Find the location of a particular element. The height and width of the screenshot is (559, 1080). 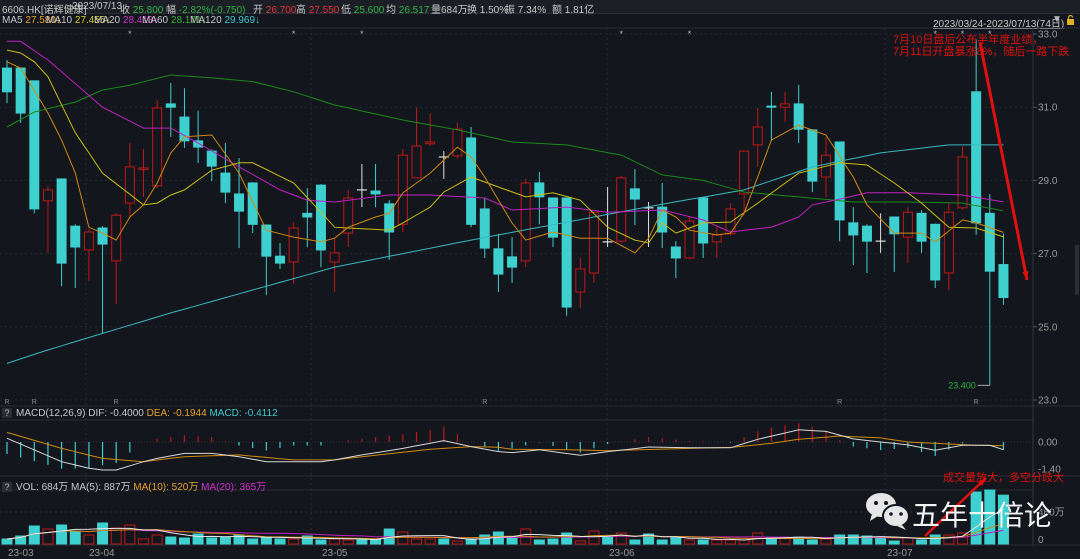

volume-tick-label: 0 is located at coordinates (1041, 540).